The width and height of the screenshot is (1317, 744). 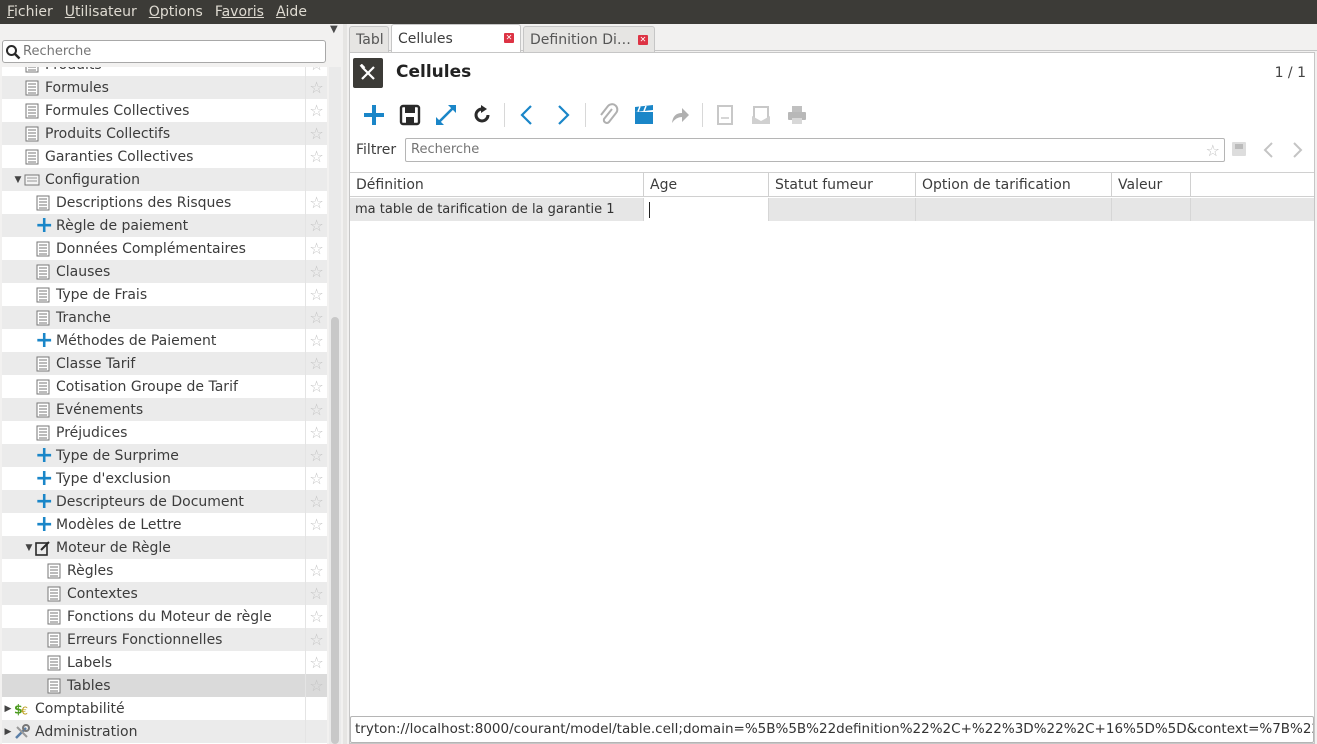 I want to click on sidebar-item-formules-collectives: Formules Collectives ☆, so click(x=164, y=110).